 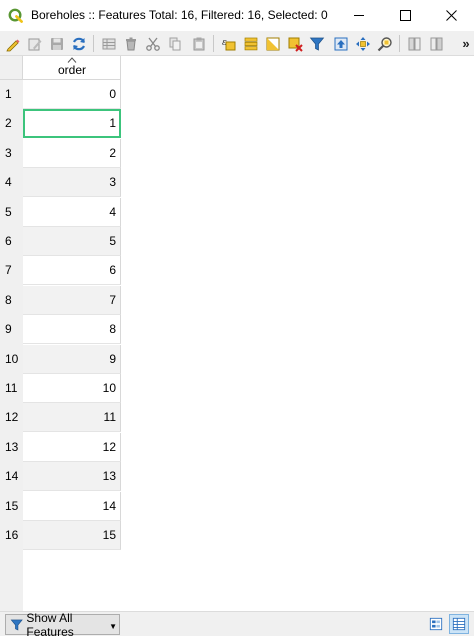 I want to click on table-view-button, so click(x=459, y=624).